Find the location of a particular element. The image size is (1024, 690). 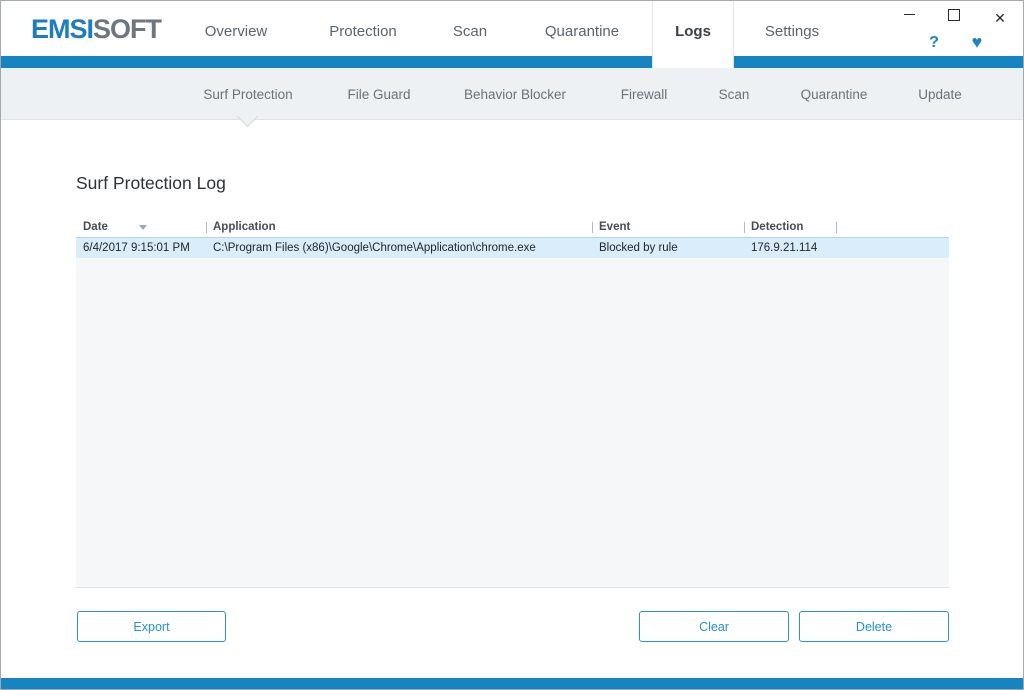

maximize-button is located at coordinates (954, 18).